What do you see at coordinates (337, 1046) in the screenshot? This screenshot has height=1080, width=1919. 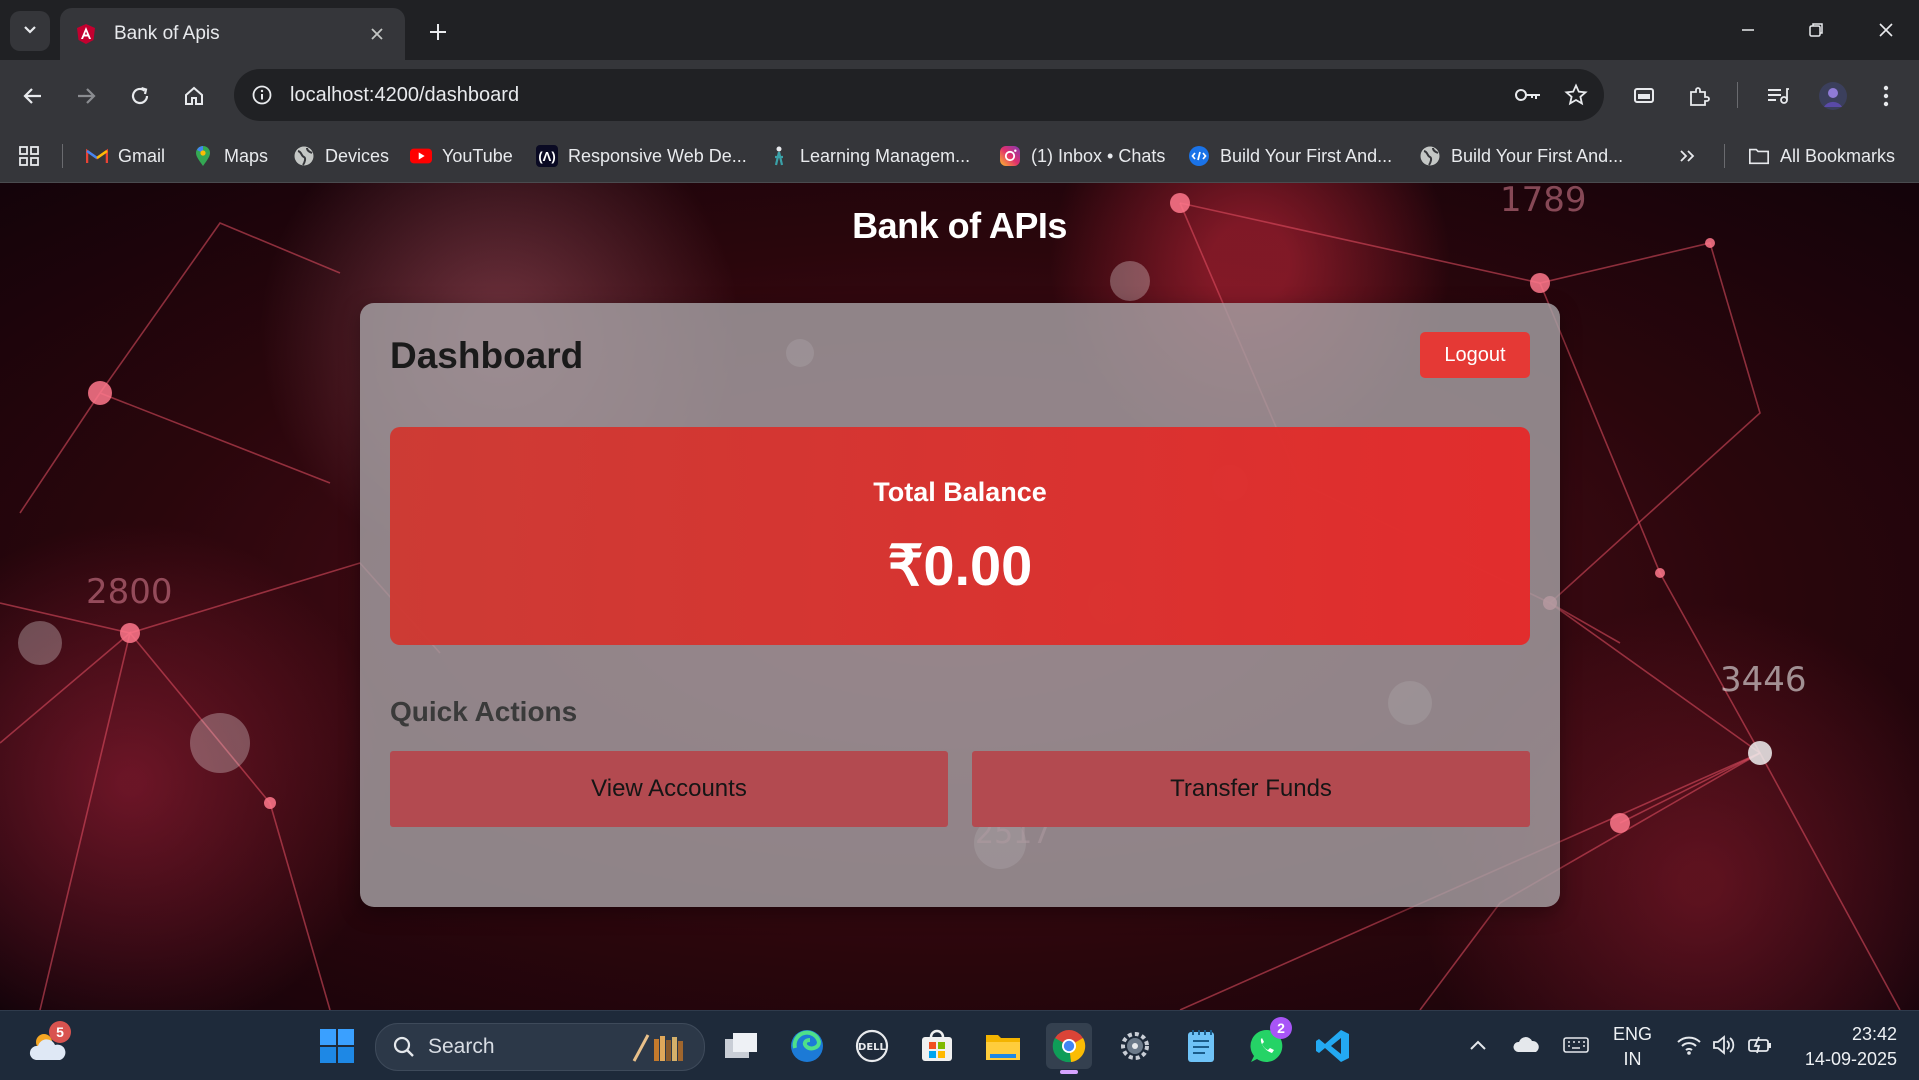 I see `start-button` at bounding box center [337, 1046].